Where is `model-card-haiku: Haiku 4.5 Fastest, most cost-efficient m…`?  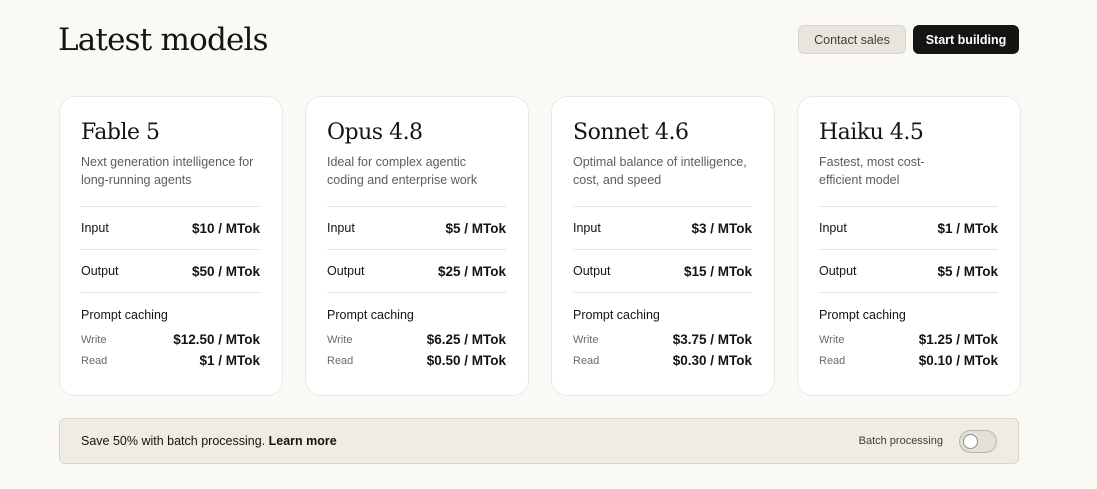
model-card-haiku: Haiku 4.5 Fastest, most cost-efficient m… is located at coordinates (909, 246).